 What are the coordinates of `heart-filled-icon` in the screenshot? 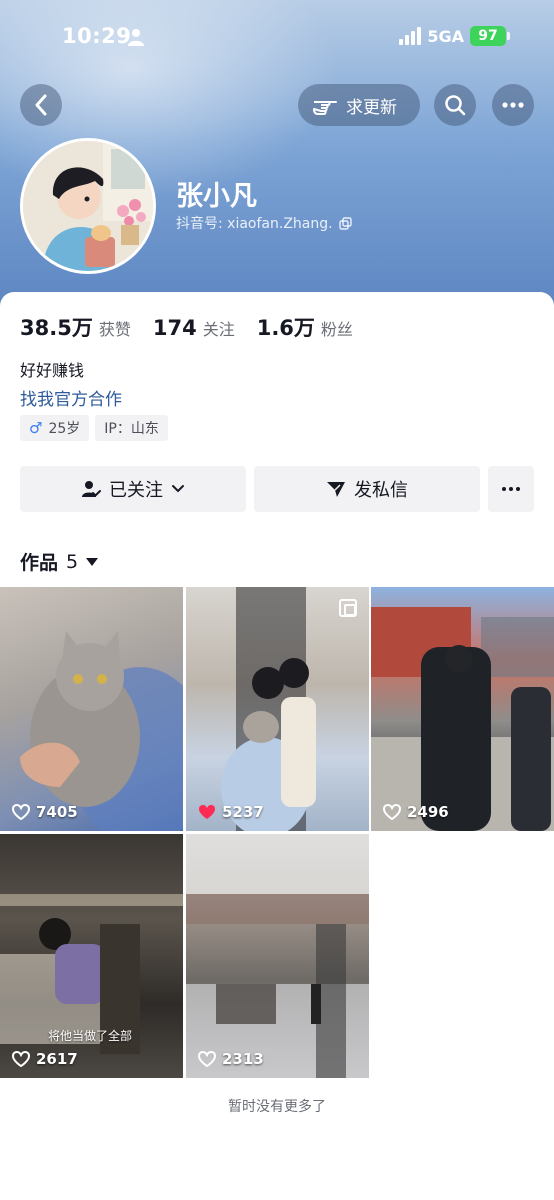 It's located at (207, 812).